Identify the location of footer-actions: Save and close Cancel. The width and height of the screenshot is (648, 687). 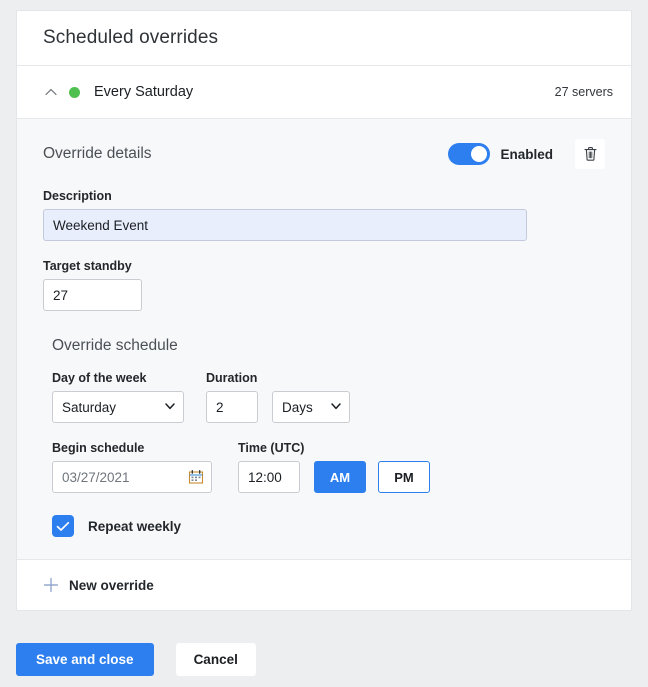
(136, 659).